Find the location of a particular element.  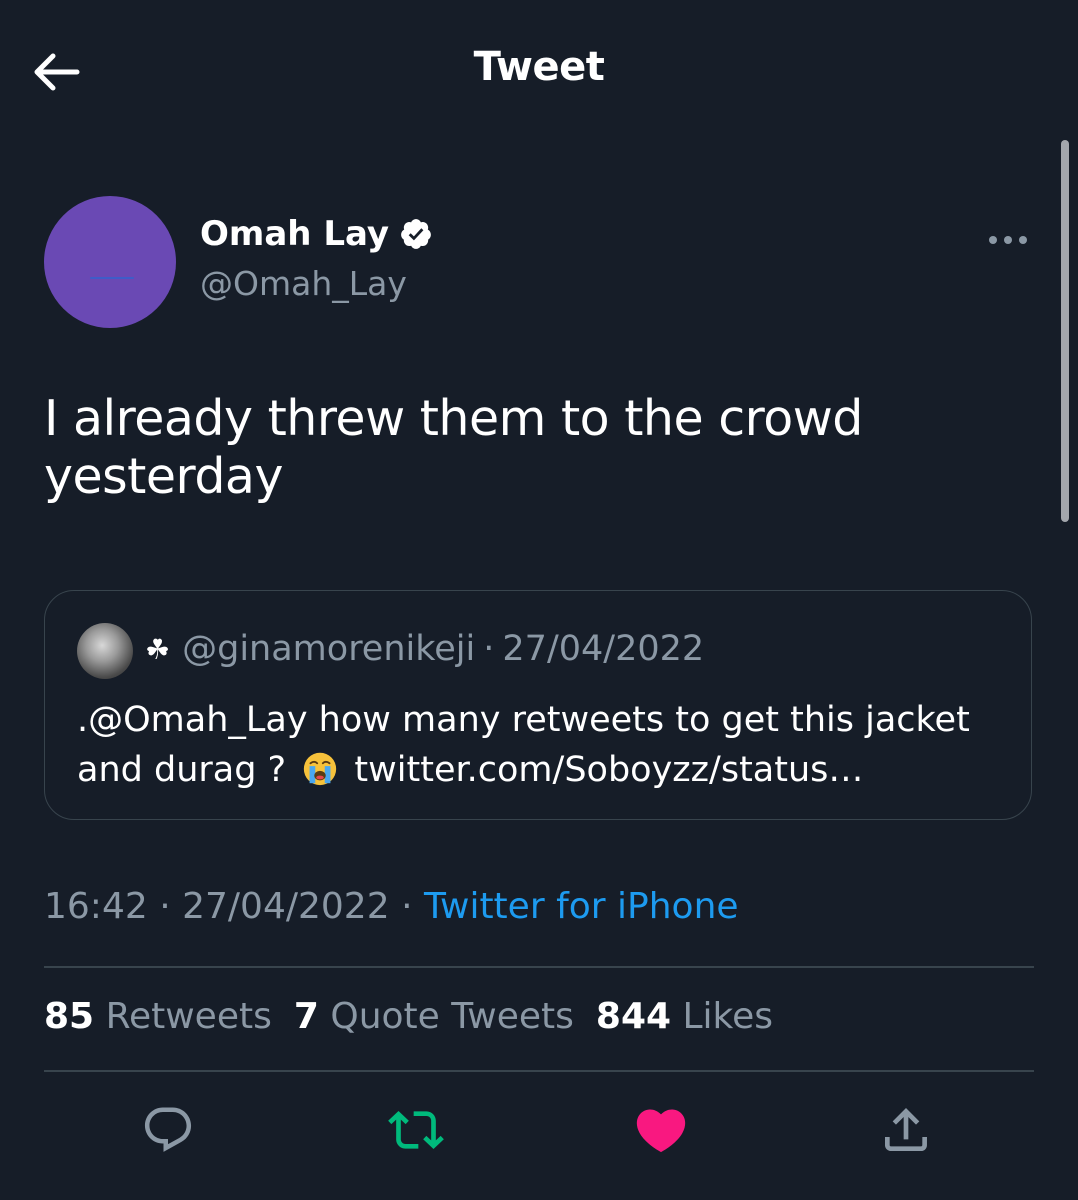

retweet-button is located at coordinates (416, 1130).